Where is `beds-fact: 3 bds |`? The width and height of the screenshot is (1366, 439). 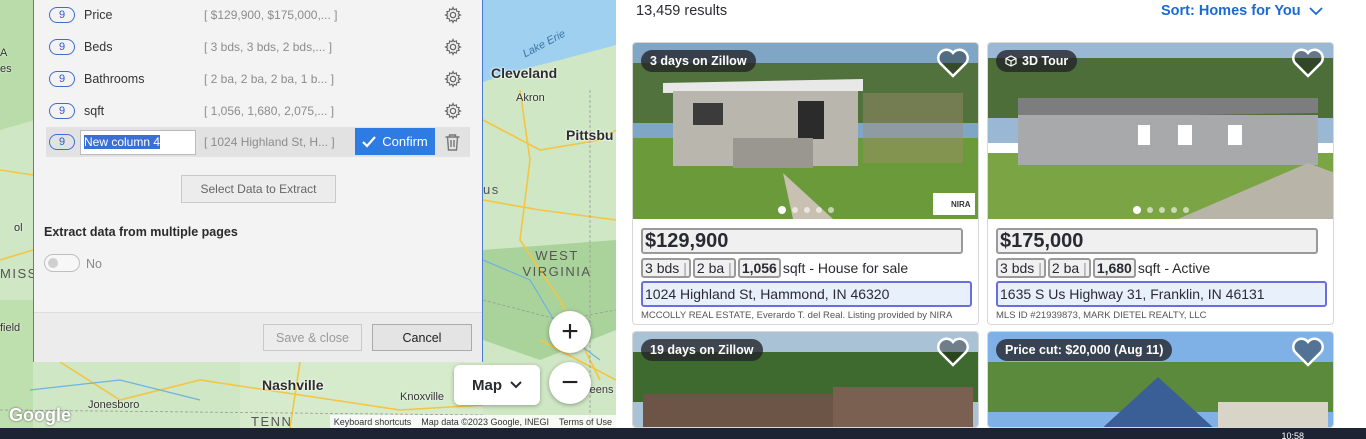 beds-fact: 3 bds | is located at coordinates (666, 268).